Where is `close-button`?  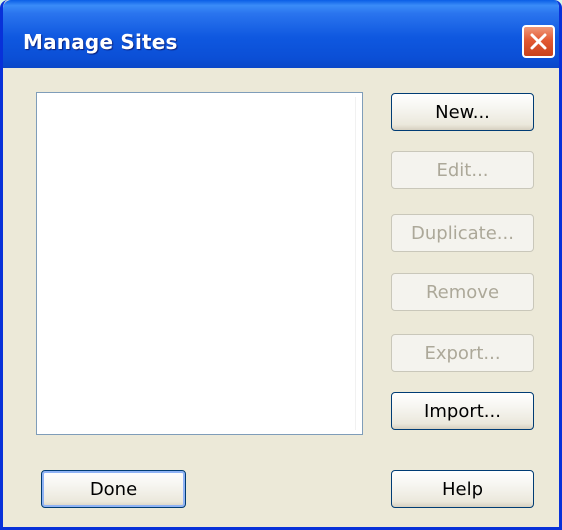
close-button is located at coordinates (538, 41).